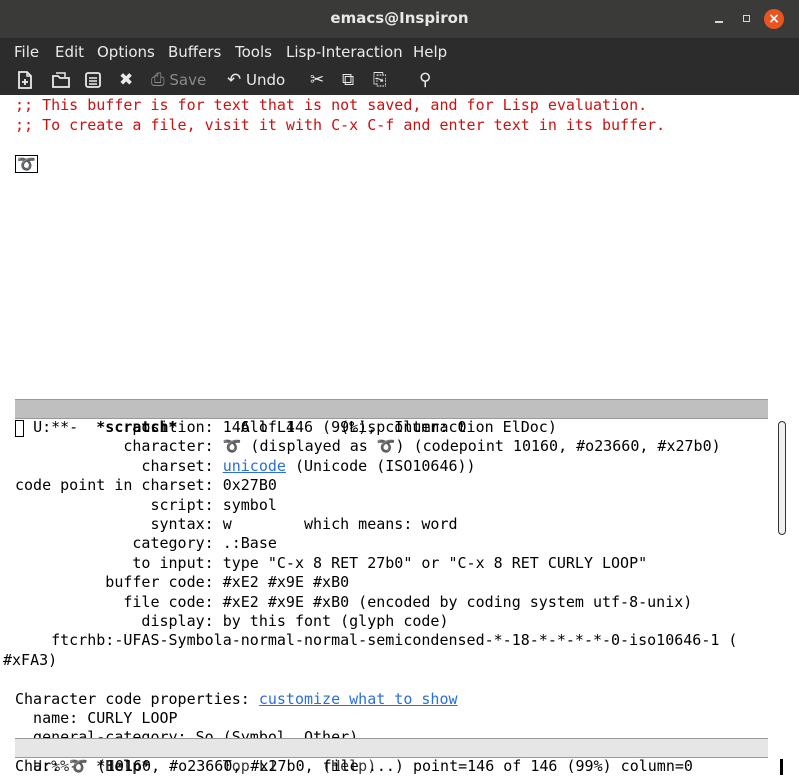  I want to click on dired-icon, so click(93, 80).